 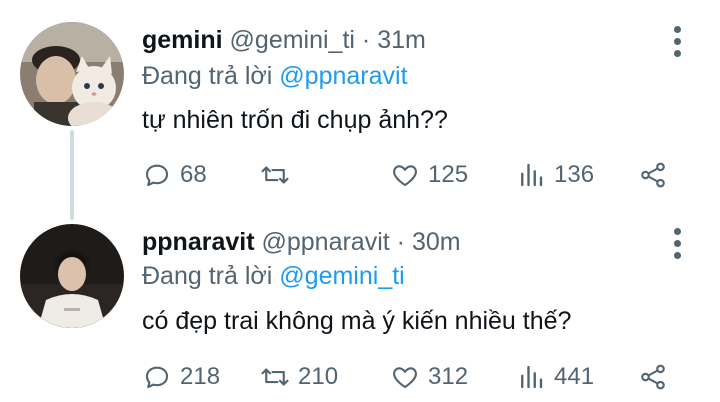 What do you see at coordinates (198, 242) in the screenshot?
I see `display-name: ppnaravit` at bounding box center [198, 242].